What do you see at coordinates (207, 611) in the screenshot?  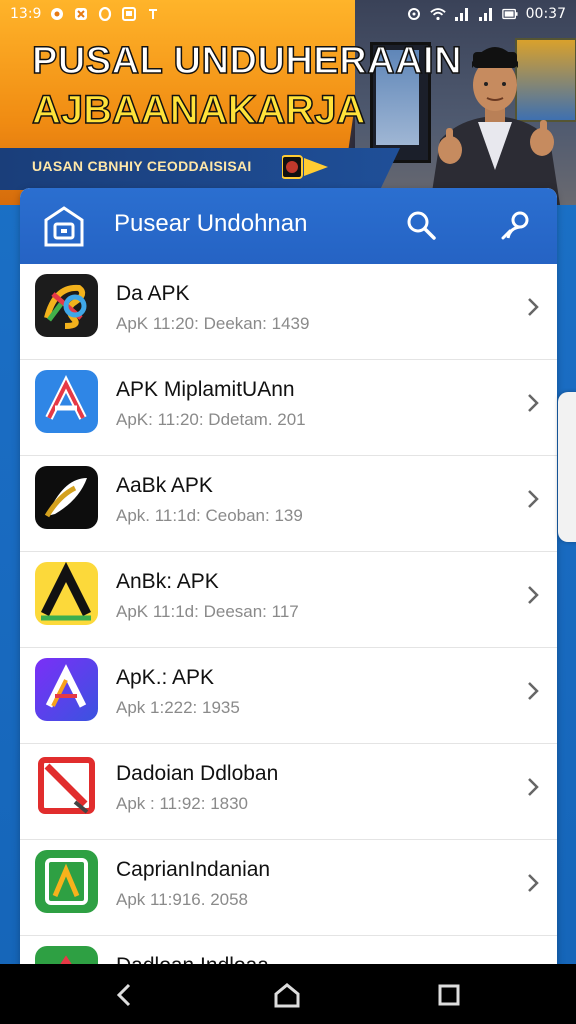 I see `apk-meta: ApK 11:1d: Deesan: 117` at bounding box center [207, 611].